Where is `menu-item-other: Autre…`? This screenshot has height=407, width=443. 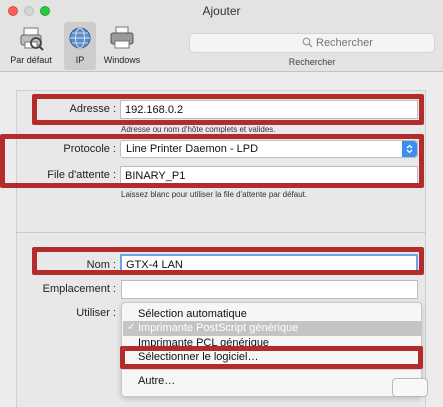 menu-item-other: Autre… is located at coordinates (156, 381).